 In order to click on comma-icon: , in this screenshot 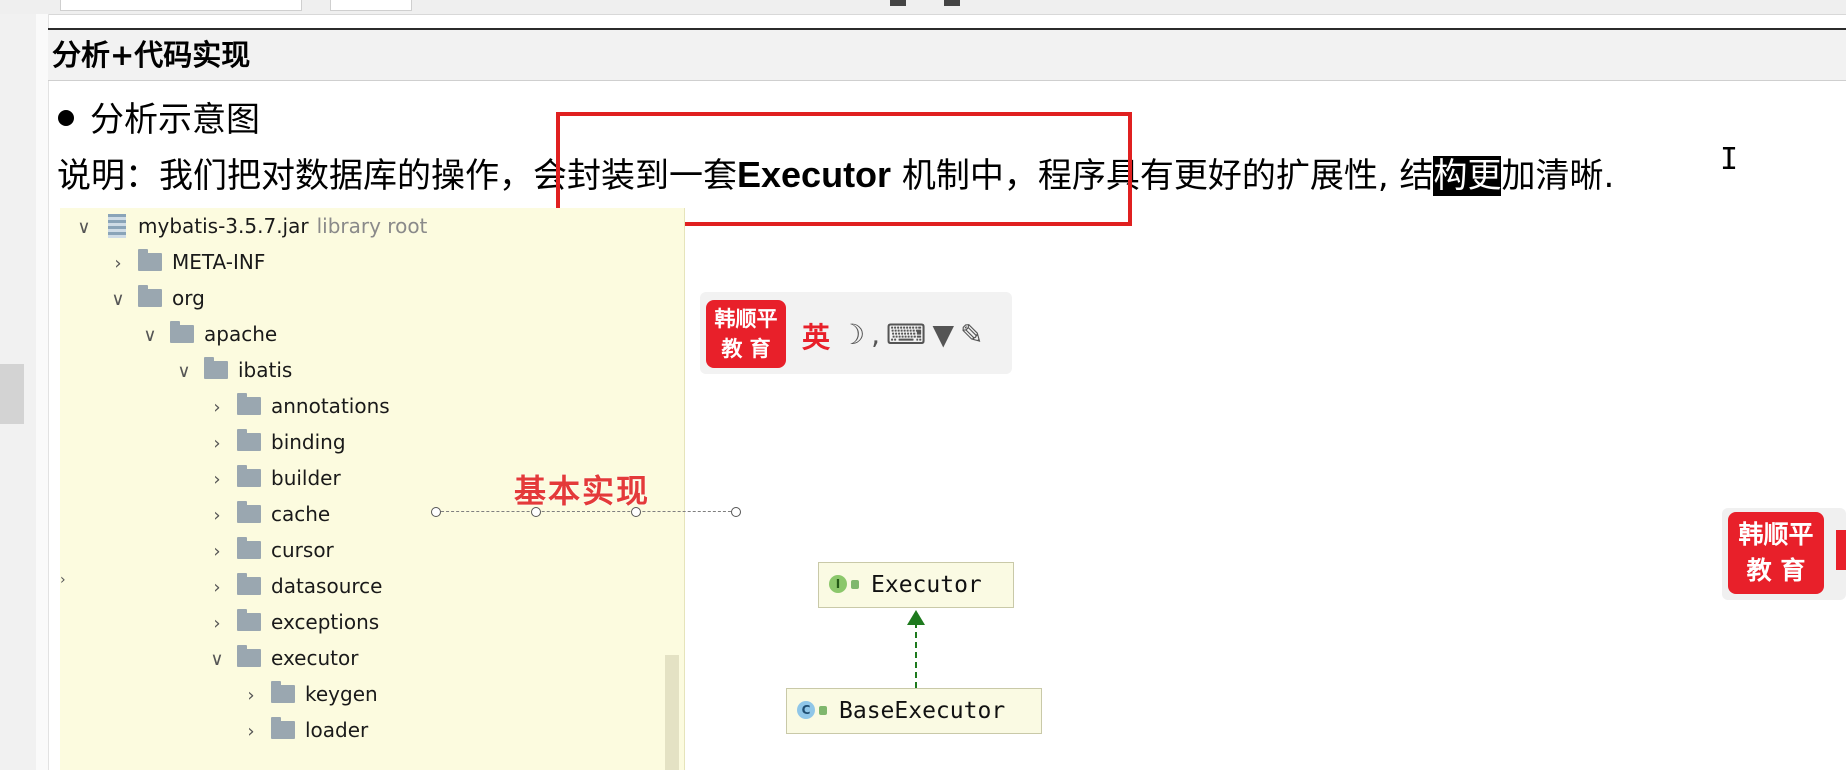, I will do `click(878, 334)`.